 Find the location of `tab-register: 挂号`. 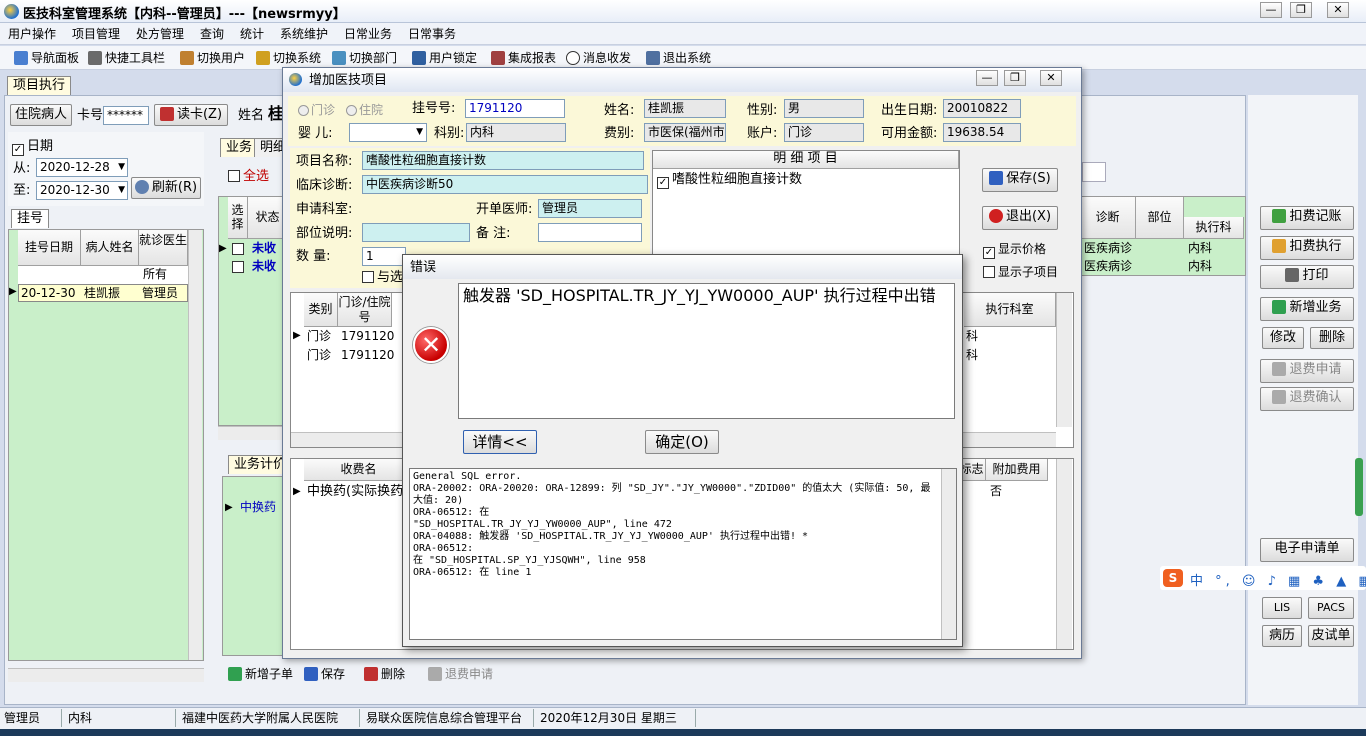

tab-register: 挂号 is located at coordinates (30, 218).